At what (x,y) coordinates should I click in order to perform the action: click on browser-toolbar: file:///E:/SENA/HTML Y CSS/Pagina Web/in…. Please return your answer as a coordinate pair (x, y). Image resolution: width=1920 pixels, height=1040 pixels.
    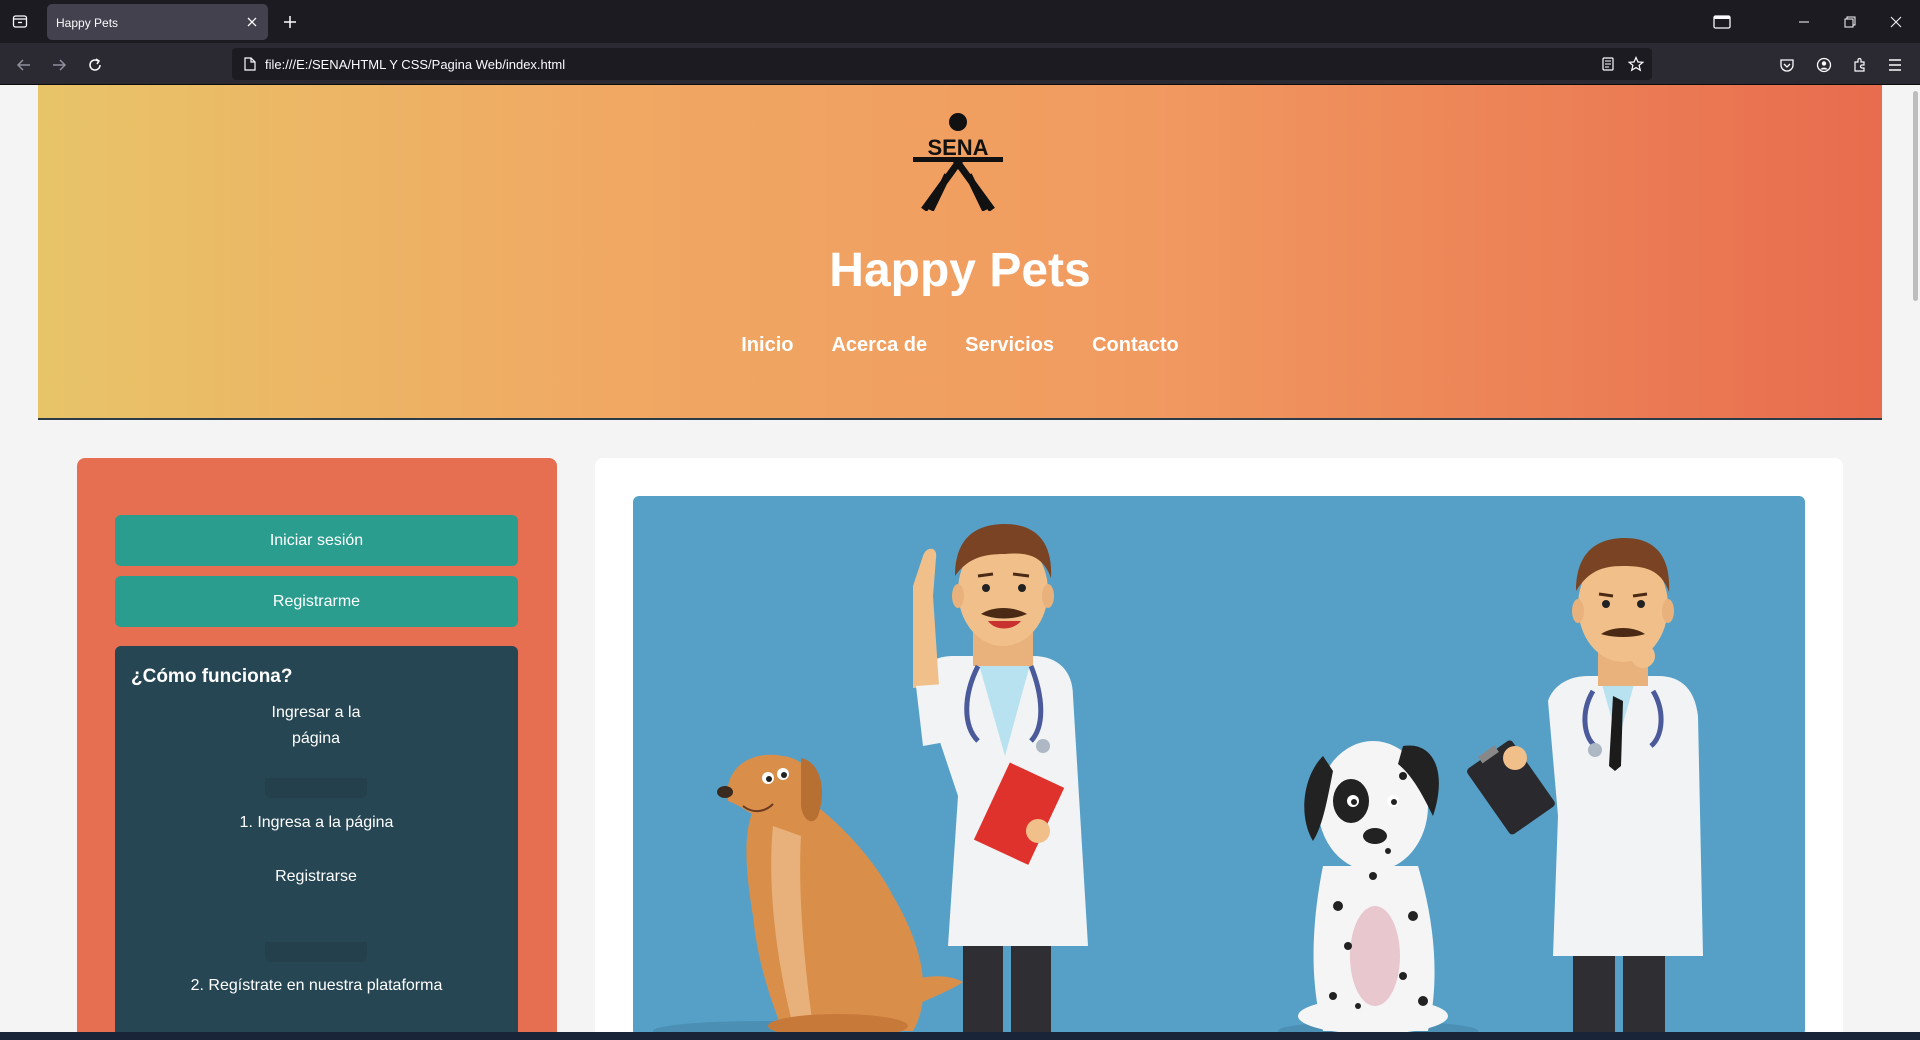
    Looking at the image, I should click on (960, 64).